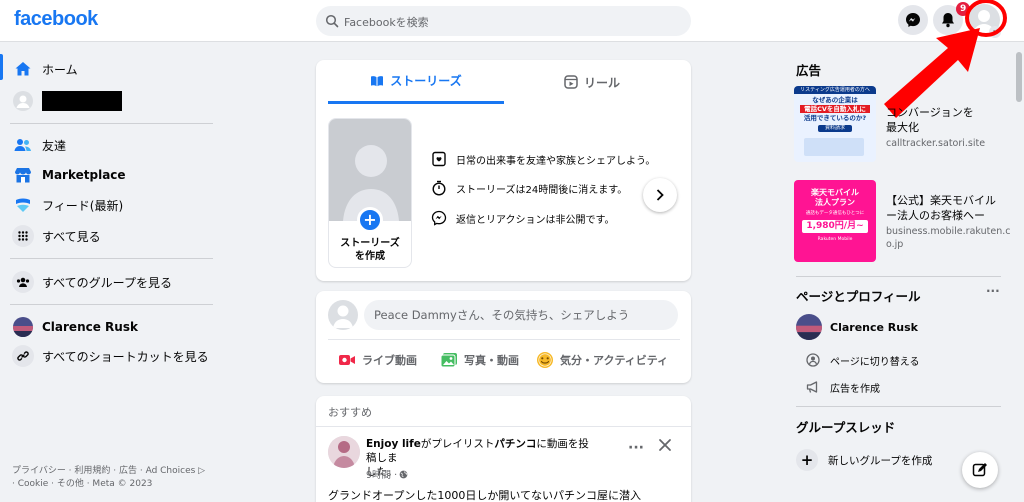 The image size is (1024, 502). Describe the element at coordinates (332, 21) in the screenshot. I see `search-icon` at that location.